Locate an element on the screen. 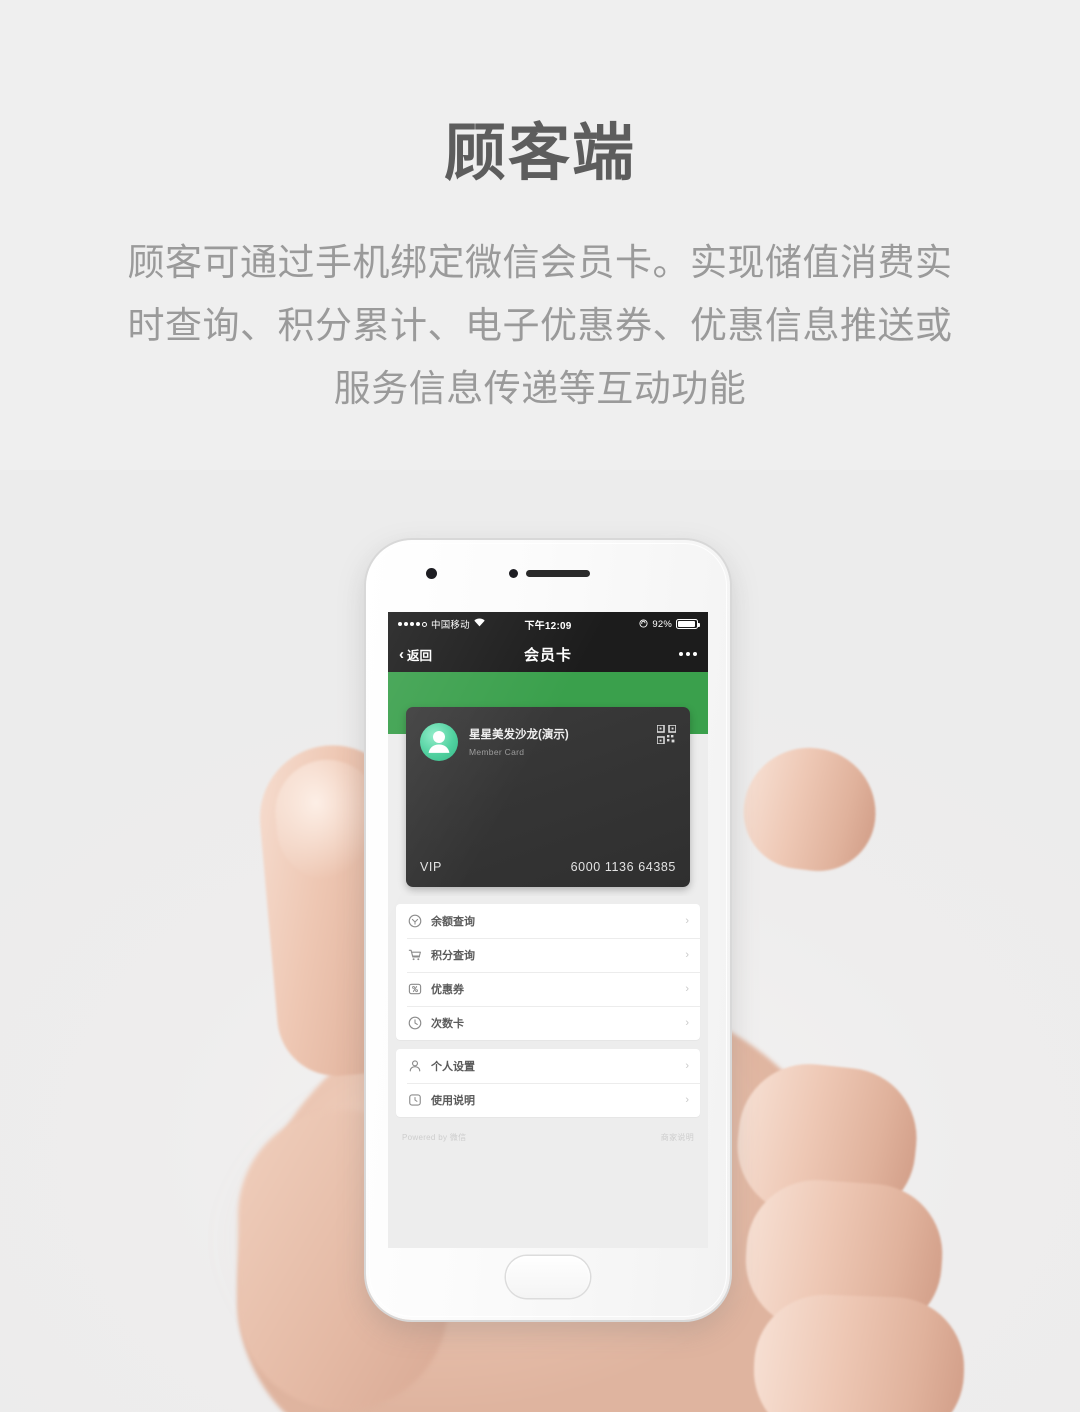  signal-dots-icon is located at coordinates (412, 624).